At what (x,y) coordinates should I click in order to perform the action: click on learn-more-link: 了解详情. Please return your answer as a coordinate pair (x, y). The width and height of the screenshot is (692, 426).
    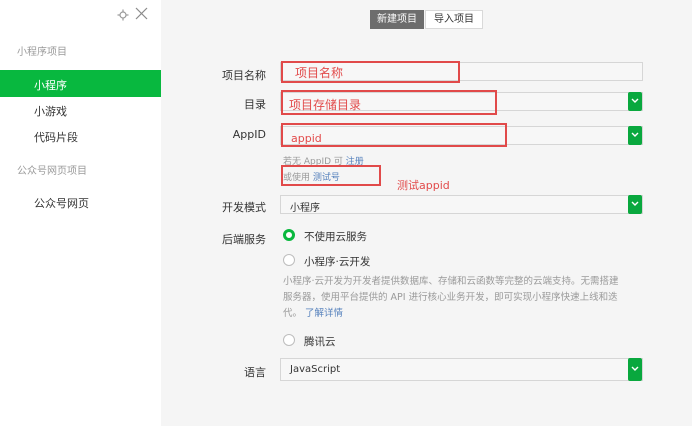
    Looking at the image, I should click on (324, 313).